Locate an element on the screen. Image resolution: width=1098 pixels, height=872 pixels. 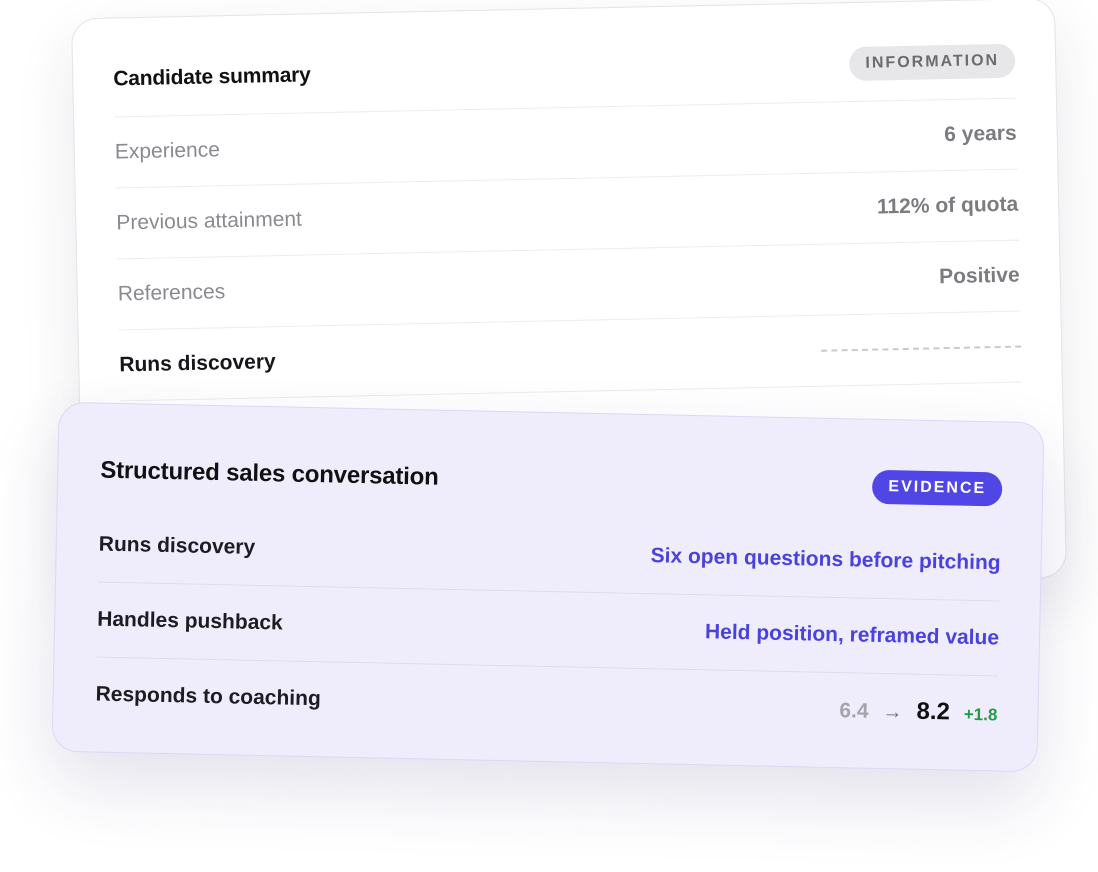
evidence-row-label: Responds to coaching is located at coordinates (208, 696).